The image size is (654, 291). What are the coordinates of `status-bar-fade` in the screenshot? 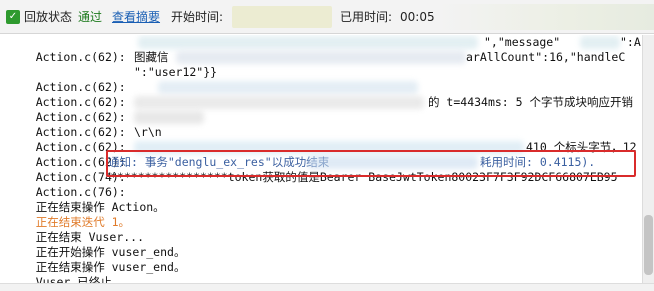 It's located at (547, 17).